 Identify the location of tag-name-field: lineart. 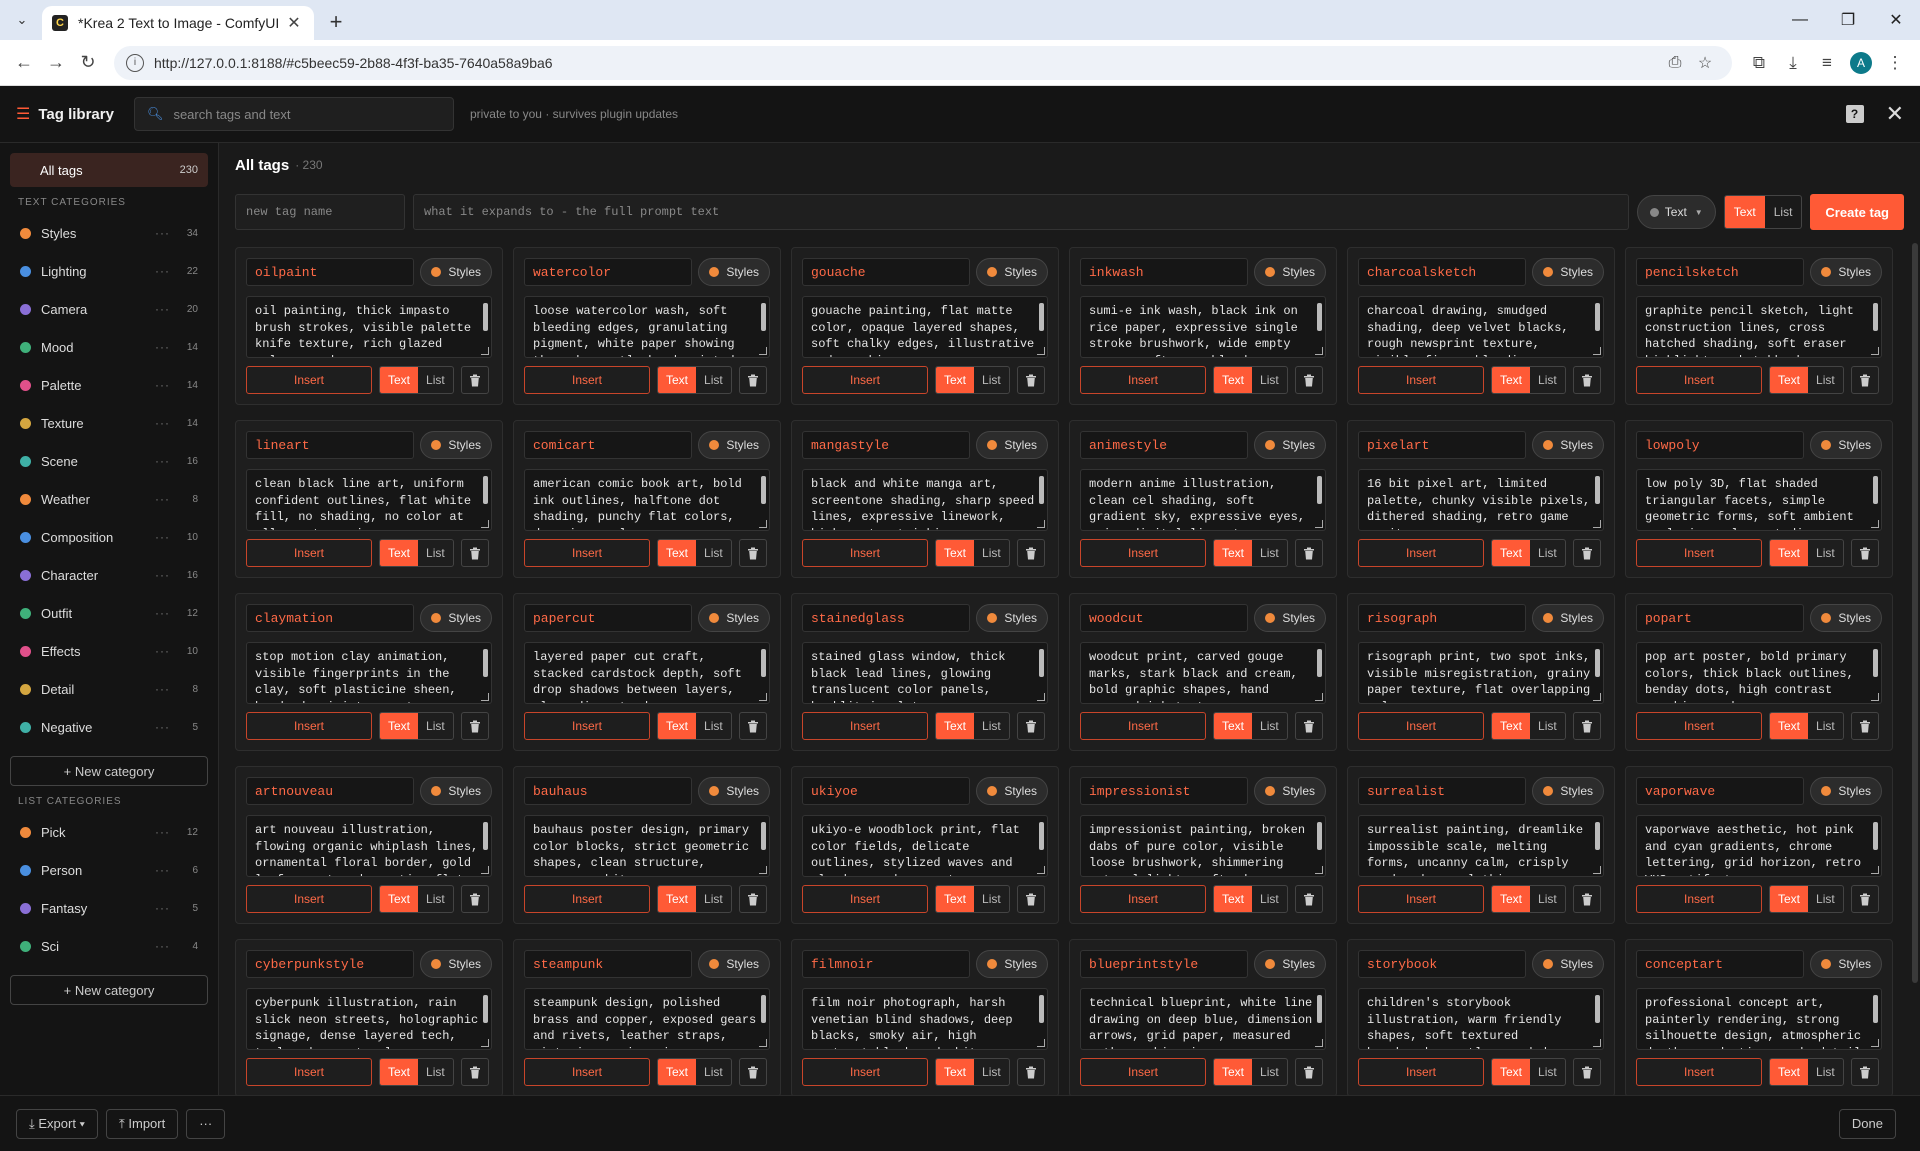
(330, 445).